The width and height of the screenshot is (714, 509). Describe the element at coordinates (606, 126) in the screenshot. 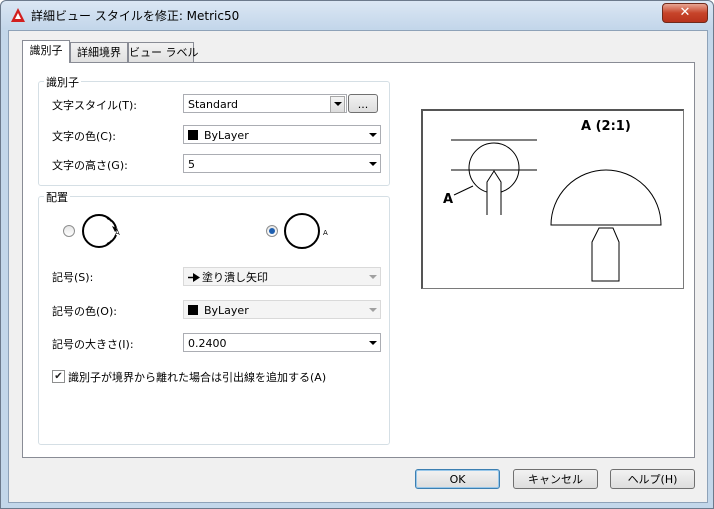

I see `svg-text: A (2:1)` at that location.